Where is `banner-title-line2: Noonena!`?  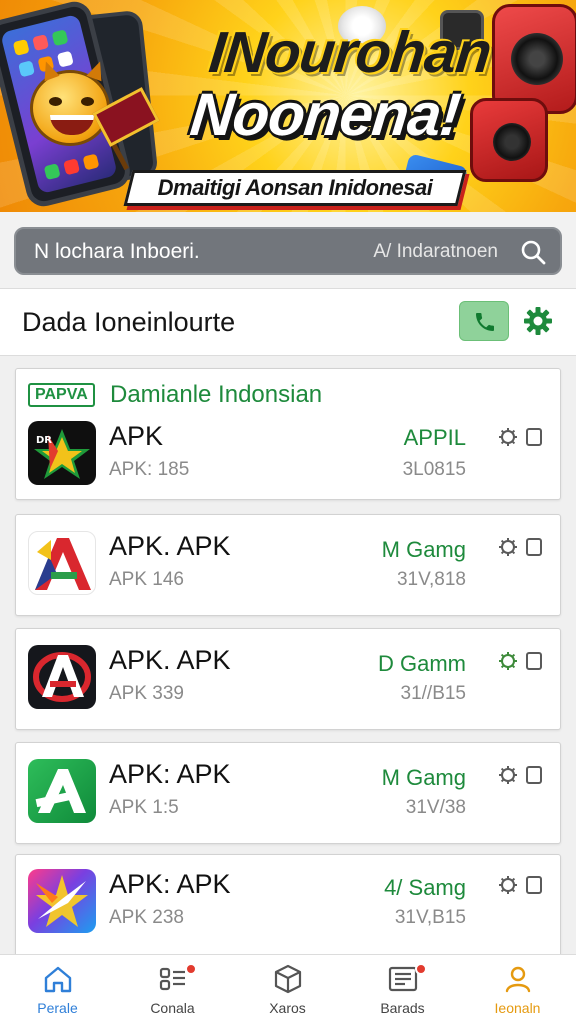 banner-title-line2: Noonena! is located at coordinates (325, 114).